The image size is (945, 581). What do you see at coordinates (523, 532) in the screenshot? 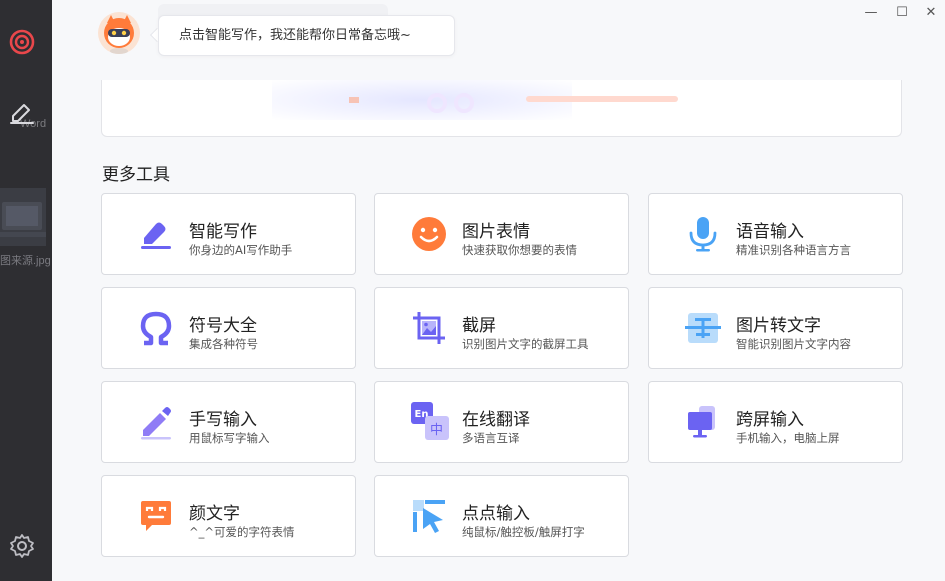
I see `tool-desc: 纯鼠标/触控板/触屏打字` at bounding box center [523, 532].